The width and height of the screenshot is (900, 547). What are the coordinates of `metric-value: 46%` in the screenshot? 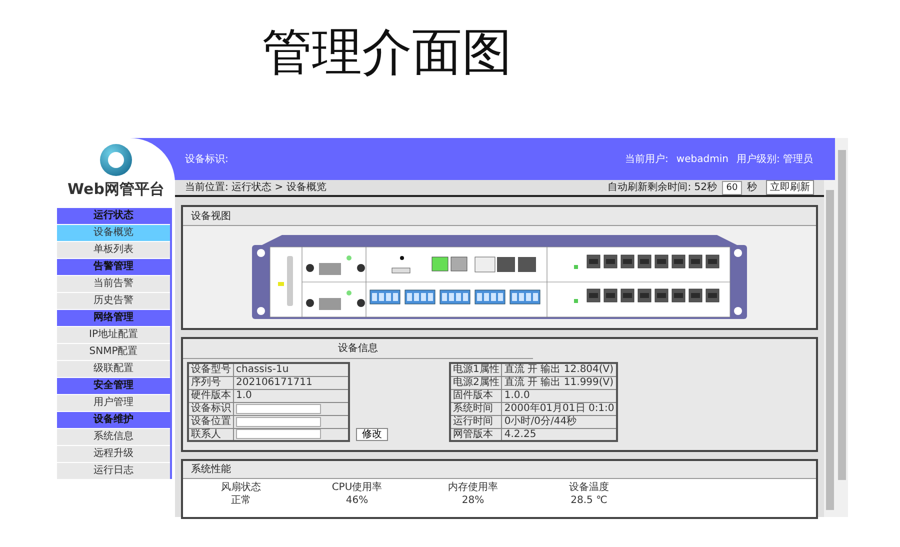 It's located at (357, 500).